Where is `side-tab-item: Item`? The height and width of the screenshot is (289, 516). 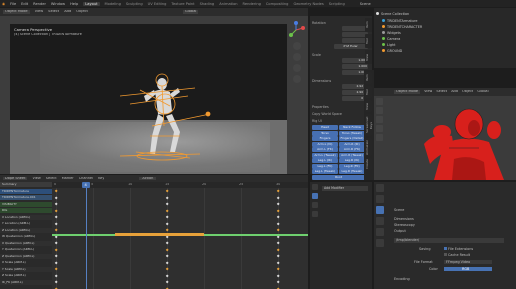 side-tab-item: Item is located at coordinates (368, 78).